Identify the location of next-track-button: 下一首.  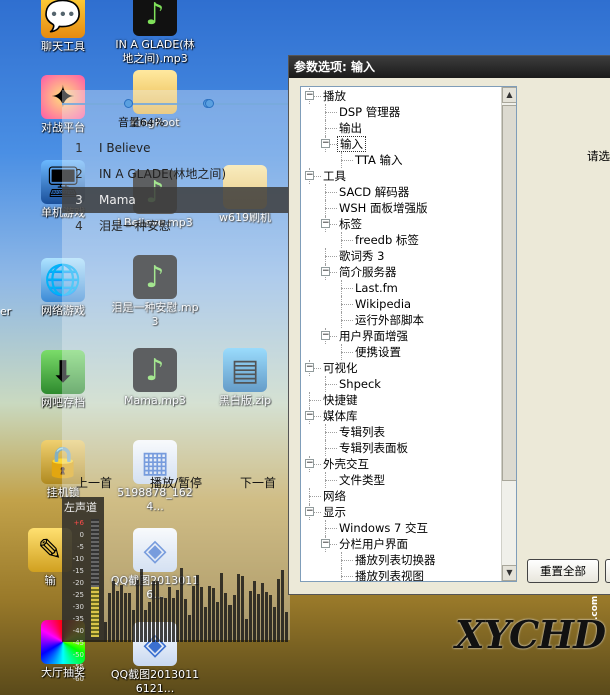
(258, 483).